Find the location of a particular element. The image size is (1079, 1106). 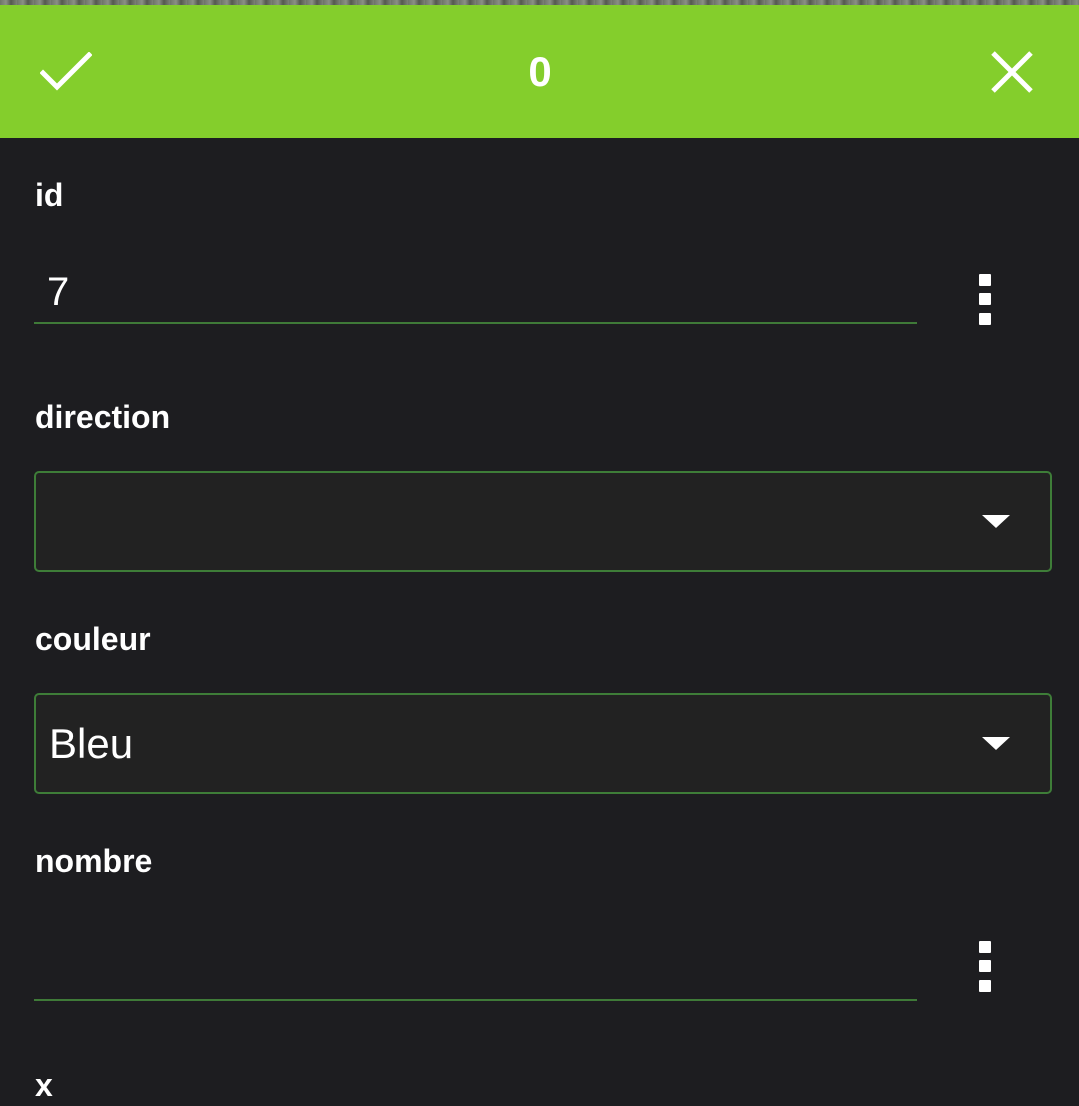

id-field: 7 is located at coordinates (475, 293).